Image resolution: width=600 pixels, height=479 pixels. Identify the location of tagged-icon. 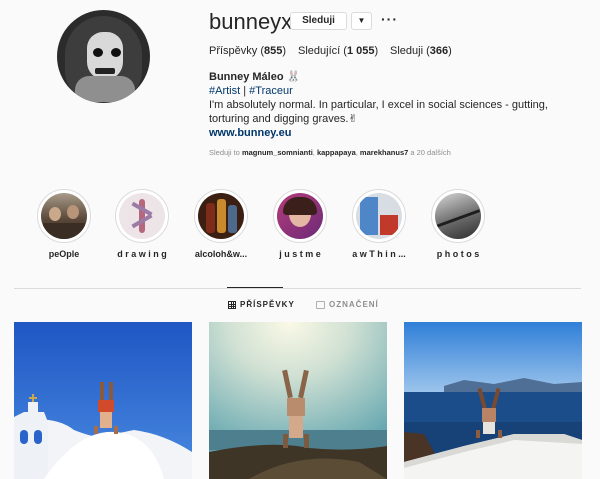
(320, 304).